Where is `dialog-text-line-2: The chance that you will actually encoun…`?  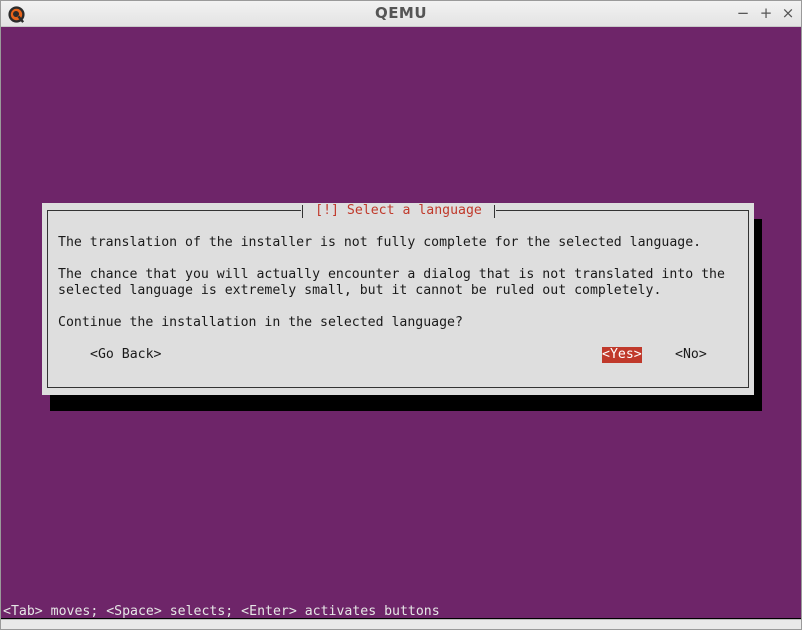
dialog-text-line-2: The chance that you will actually encoun… is located at coordinates (391, 274).